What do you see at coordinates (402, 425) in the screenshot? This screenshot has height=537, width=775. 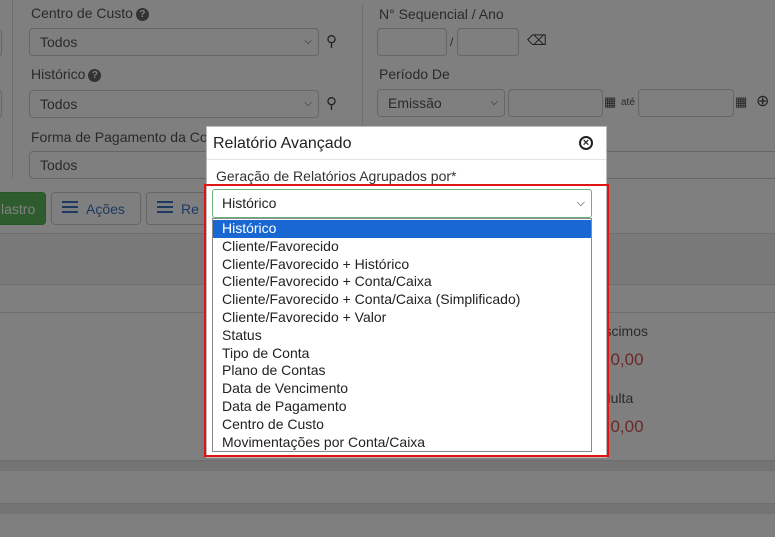 I see `option-centro-de-custo: Centro de Custo` at bounding box center [402, 425].